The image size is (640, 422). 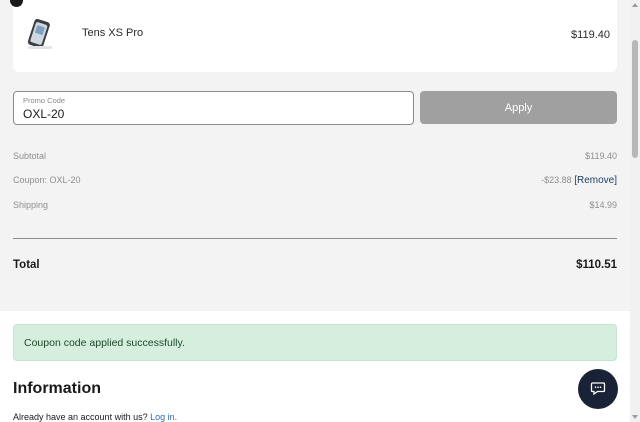 What do you see at coordinates (603, 205) in the screenshot?
I see `shipping-value: $14.99` at bounding box center [603, 205].